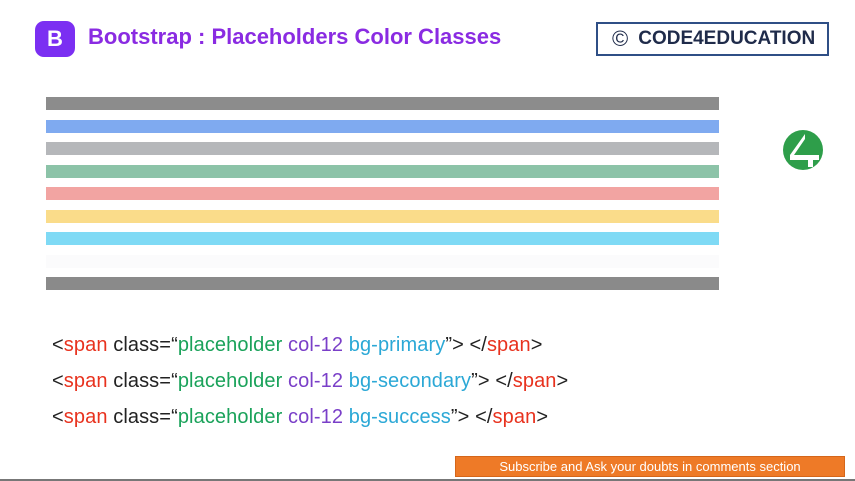 This screenshot has height=481, width=855. What do you see at coordinates (382, 148) in the screenshot?
I see `placeholder-bar-secondary` at bounding box center [382, 148].